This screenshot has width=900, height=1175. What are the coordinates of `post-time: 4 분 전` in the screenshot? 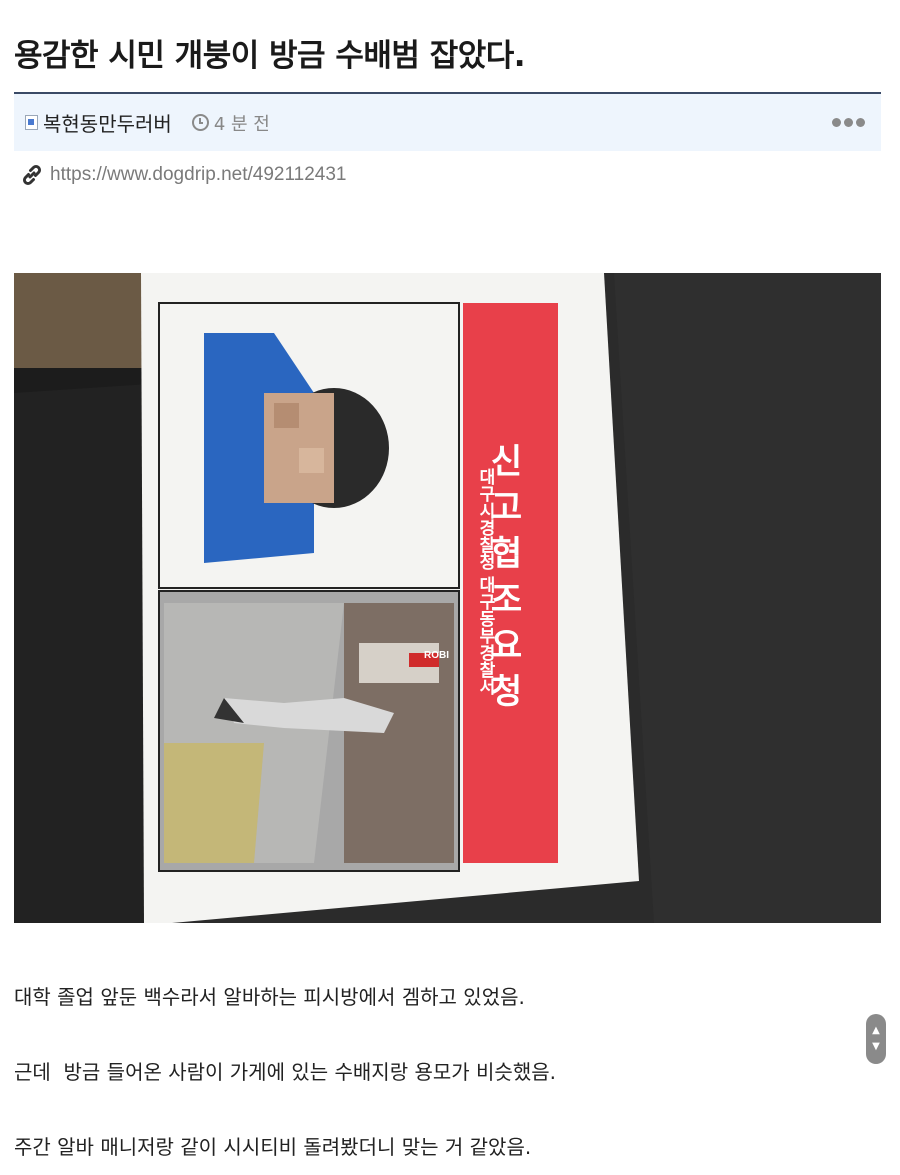 It's located at (241, 124).